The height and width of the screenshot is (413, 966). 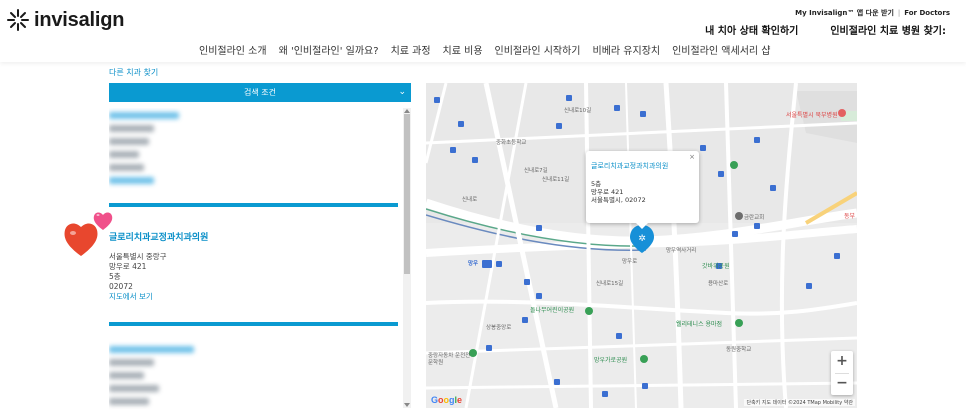 I want to click on map-station-label: 망우, so click(x=473, y=264).